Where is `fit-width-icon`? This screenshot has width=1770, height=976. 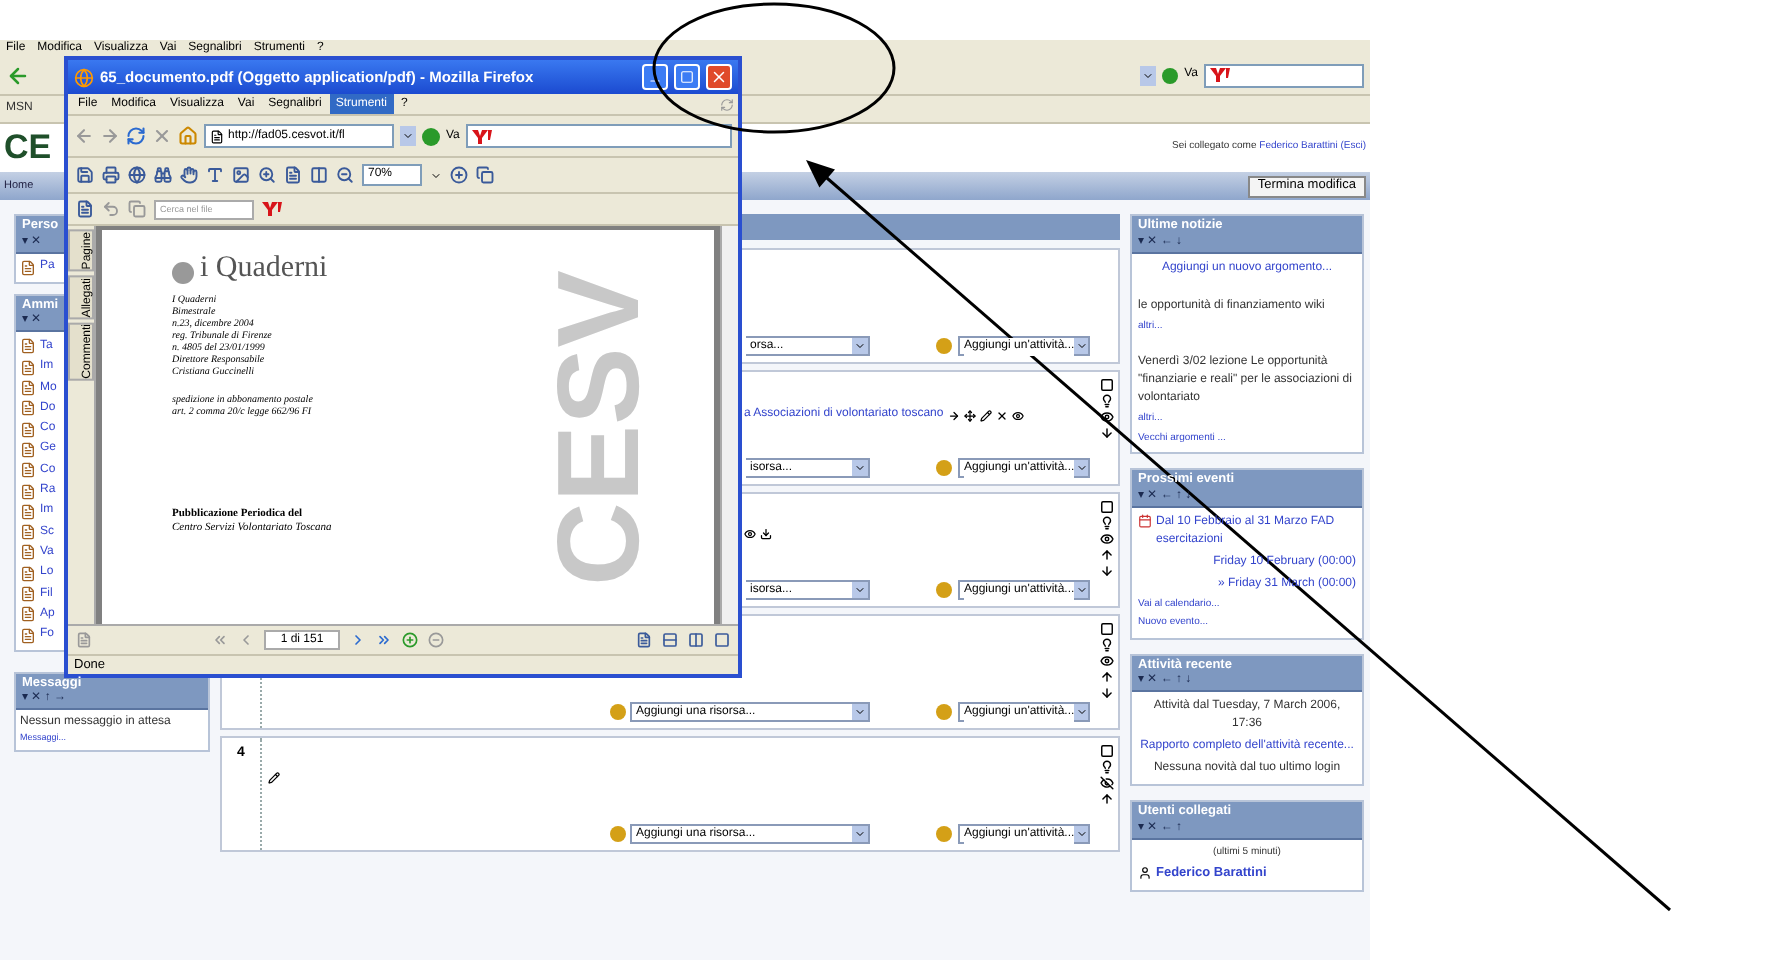
fit-width-icon is located at coordinates (319, 175).